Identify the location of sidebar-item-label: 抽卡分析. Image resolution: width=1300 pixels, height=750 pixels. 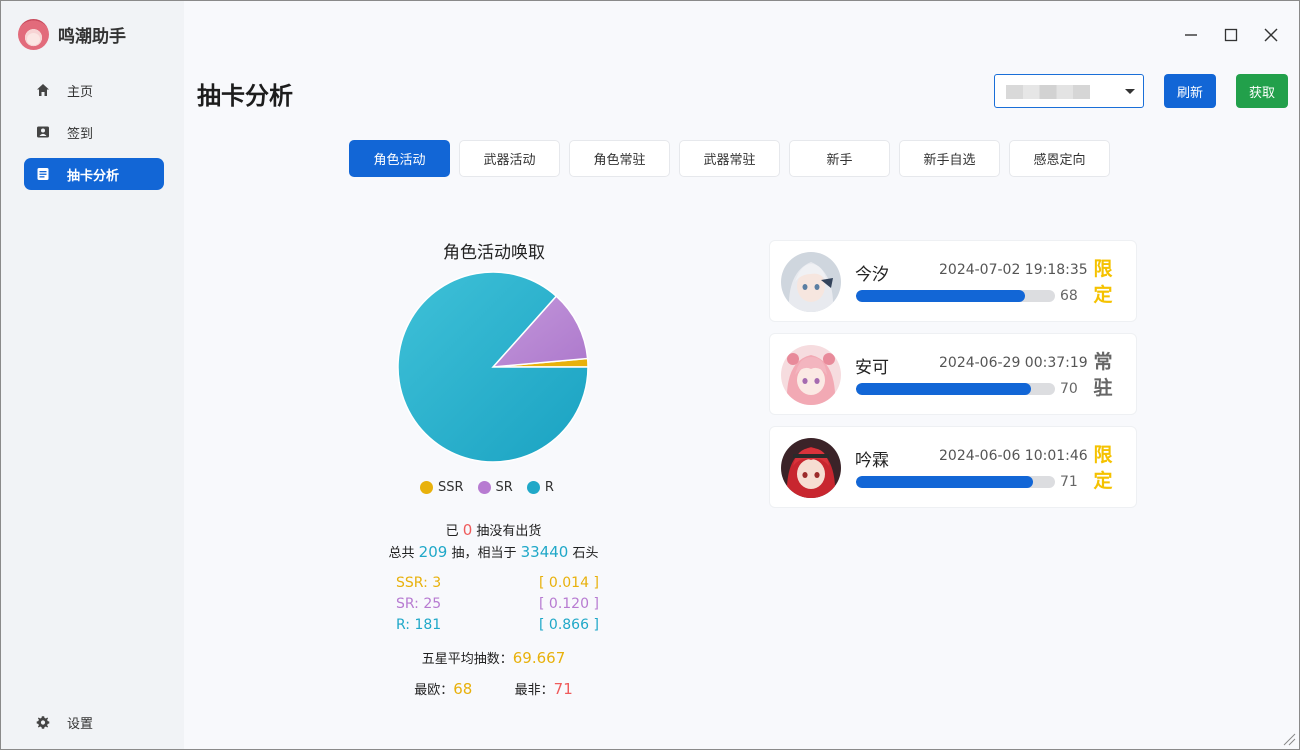
(93, 176).